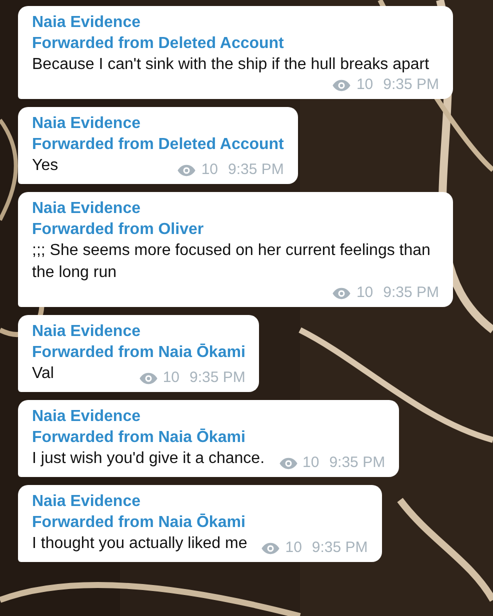 This screenshot has height=616, width=493. I want to click on message-text: I thought you actually liked me, so click(140, 544).